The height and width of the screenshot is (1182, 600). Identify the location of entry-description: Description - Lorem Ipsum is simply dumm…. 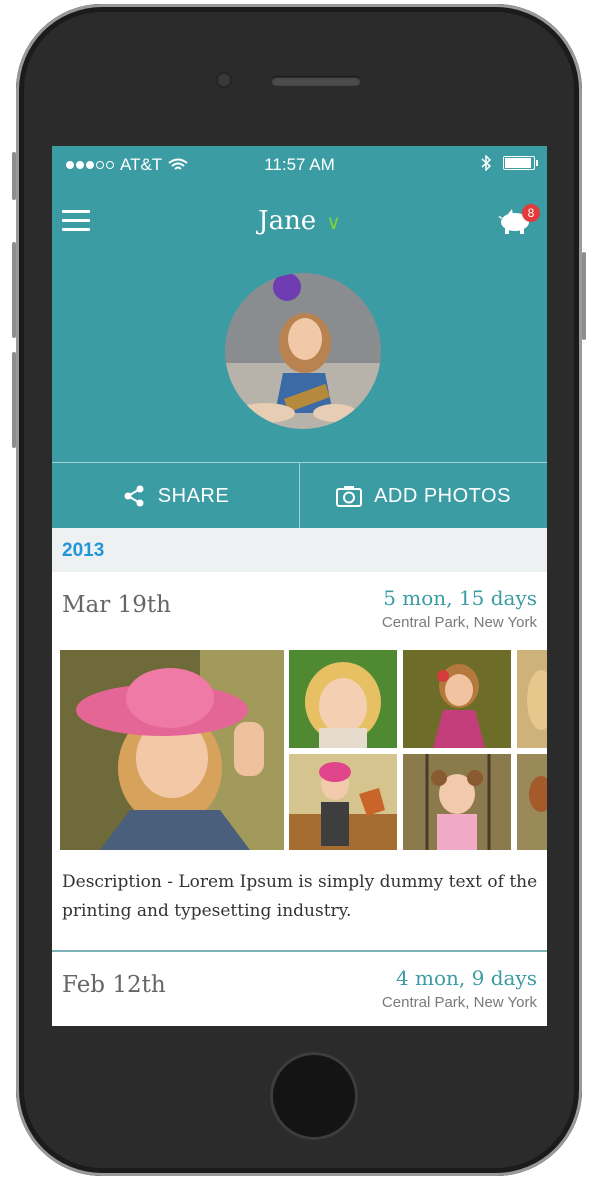
(300, 896).